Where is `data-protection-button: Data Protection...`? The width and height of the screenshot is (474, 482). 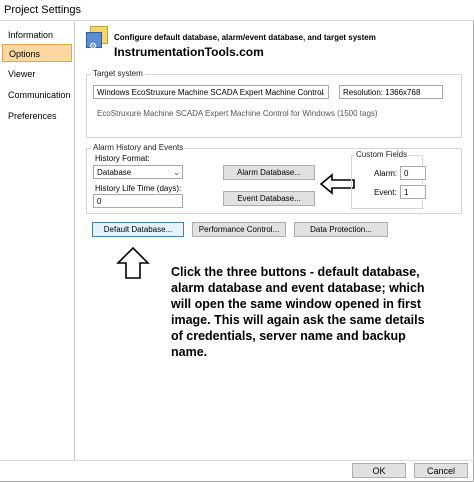 data-protection-button: Data Protection... is located at coordinates (341, 229).